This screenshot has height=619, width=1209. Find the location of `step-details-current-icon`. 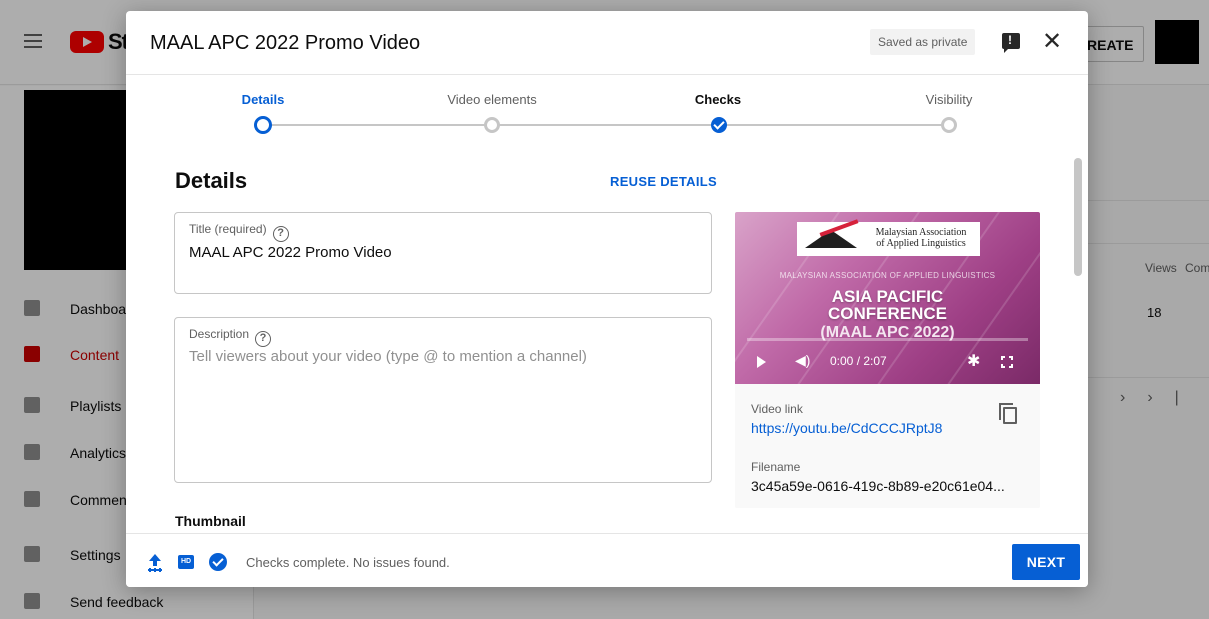

step-details-current-icon is located at coordinates (263, 125).